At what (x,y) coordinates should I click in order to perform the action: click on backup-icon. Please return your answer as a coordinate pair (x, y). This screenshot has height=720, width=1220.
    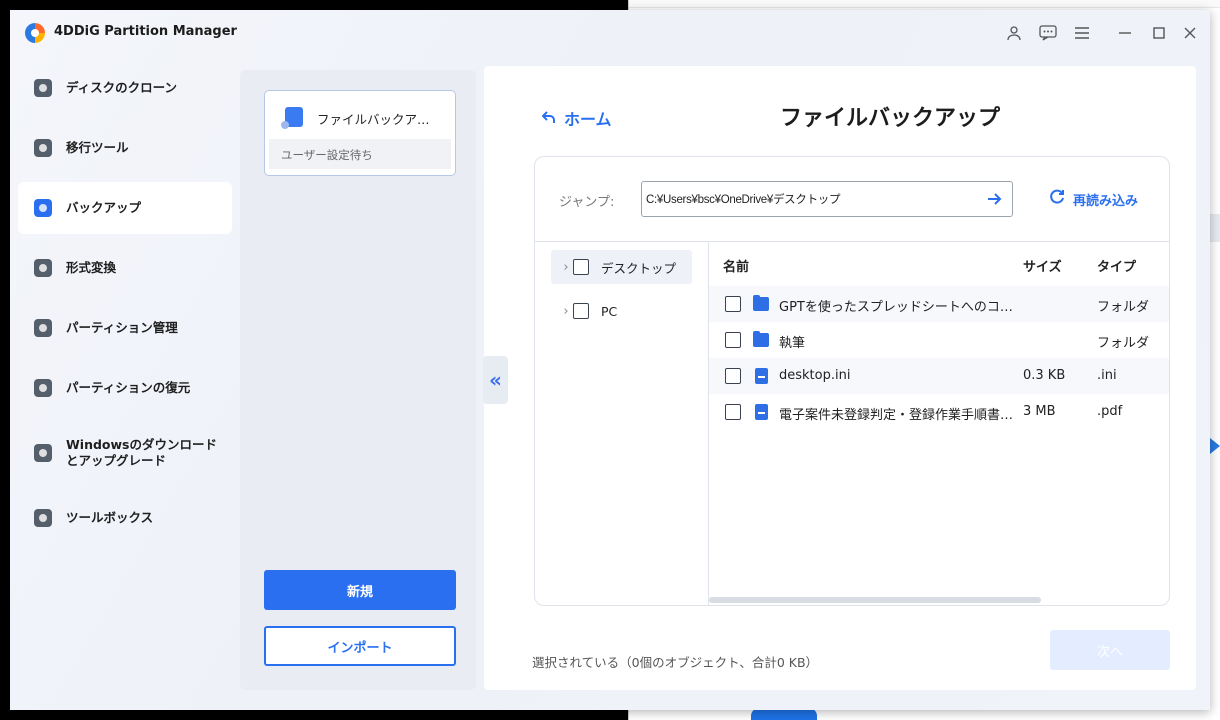
    Looking at the image, I should click on (43, 208).